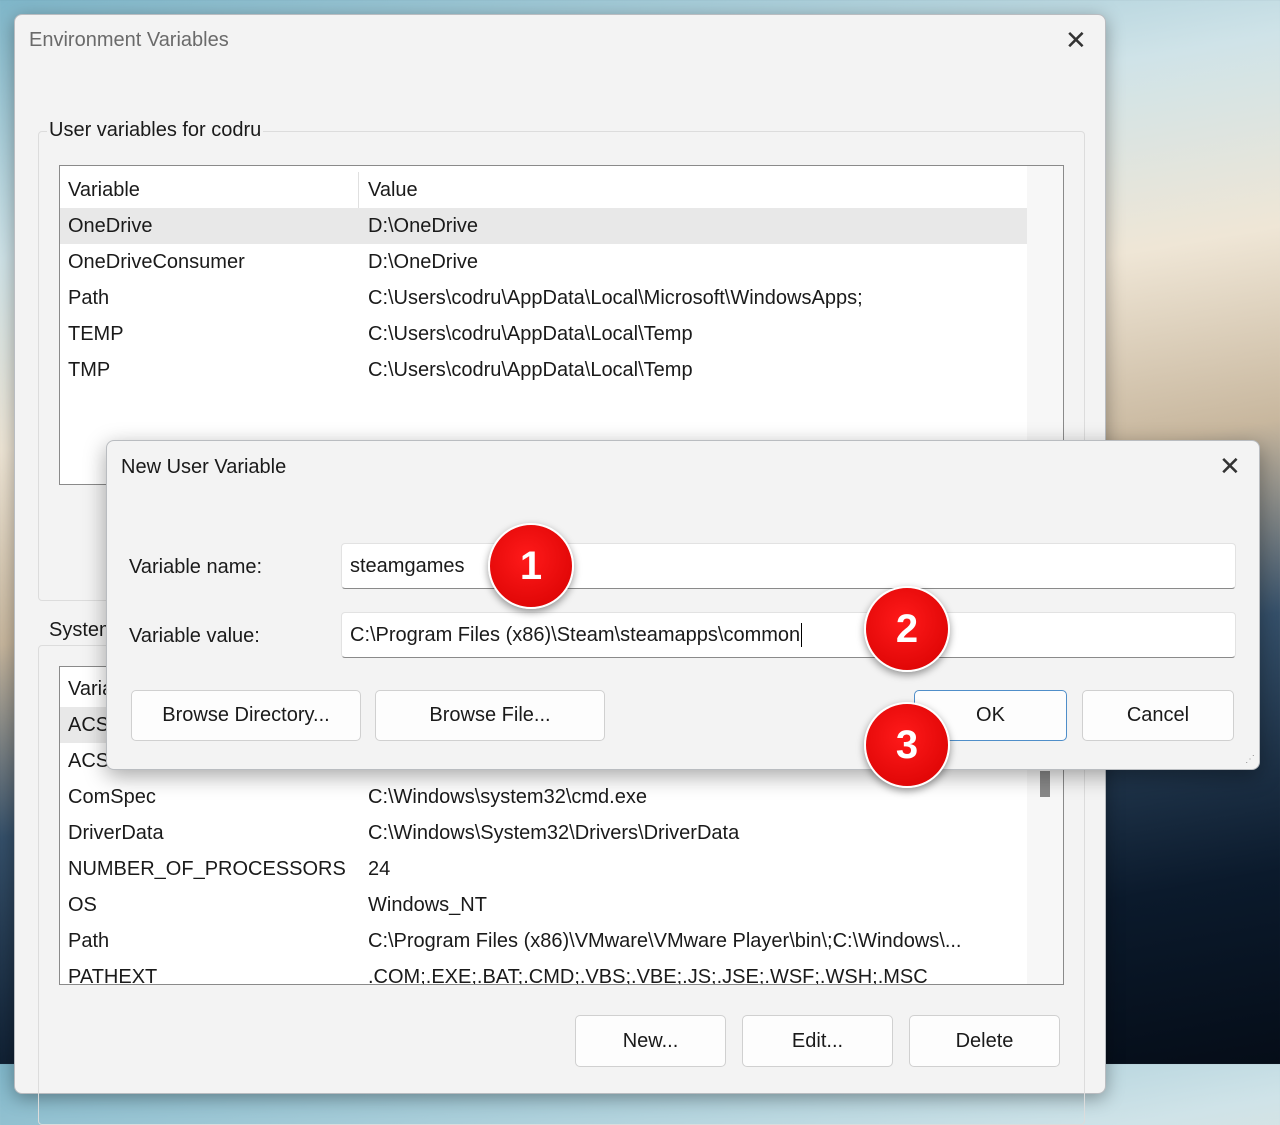 The image size is (1280, 1125). I want to click on variable-name: PATHEXT, so click(113, 975).